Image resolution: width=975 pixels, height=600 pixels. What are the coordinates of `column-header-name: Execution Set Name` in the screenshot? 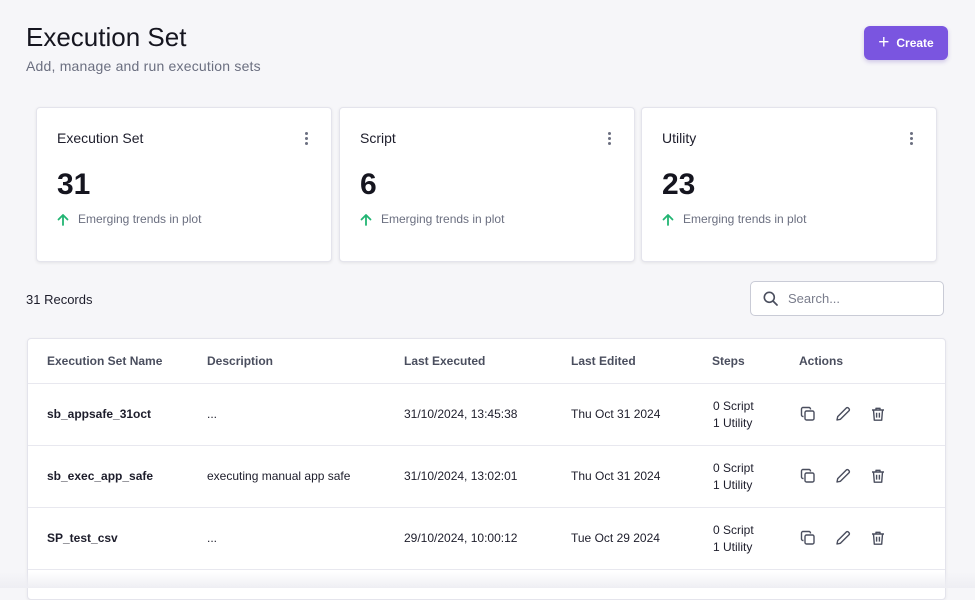 It's located at (104, 361).